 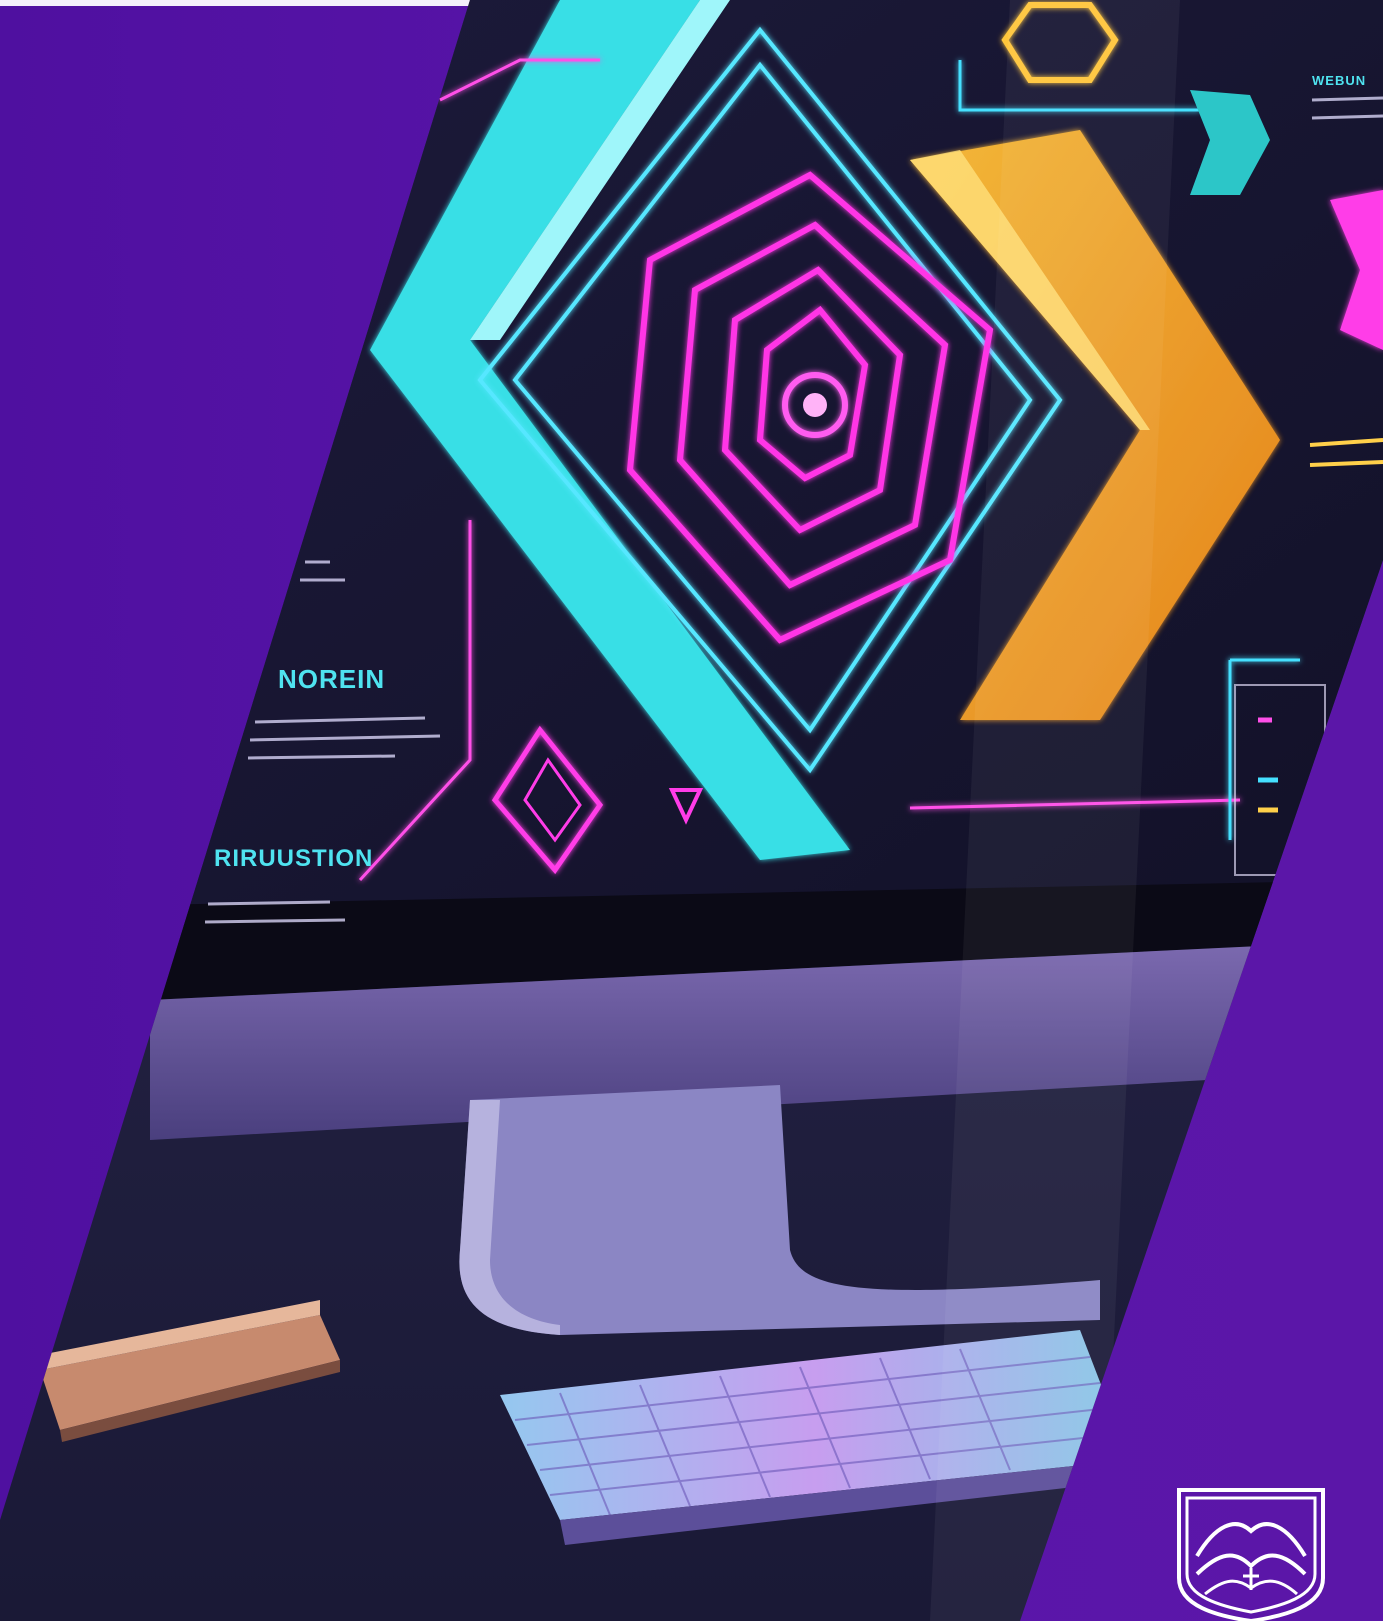 What do you see at coordinates (331, 679) in the screenshot?
I see `screen-heading-1: NOREIN` at bounding box center [331, 679].